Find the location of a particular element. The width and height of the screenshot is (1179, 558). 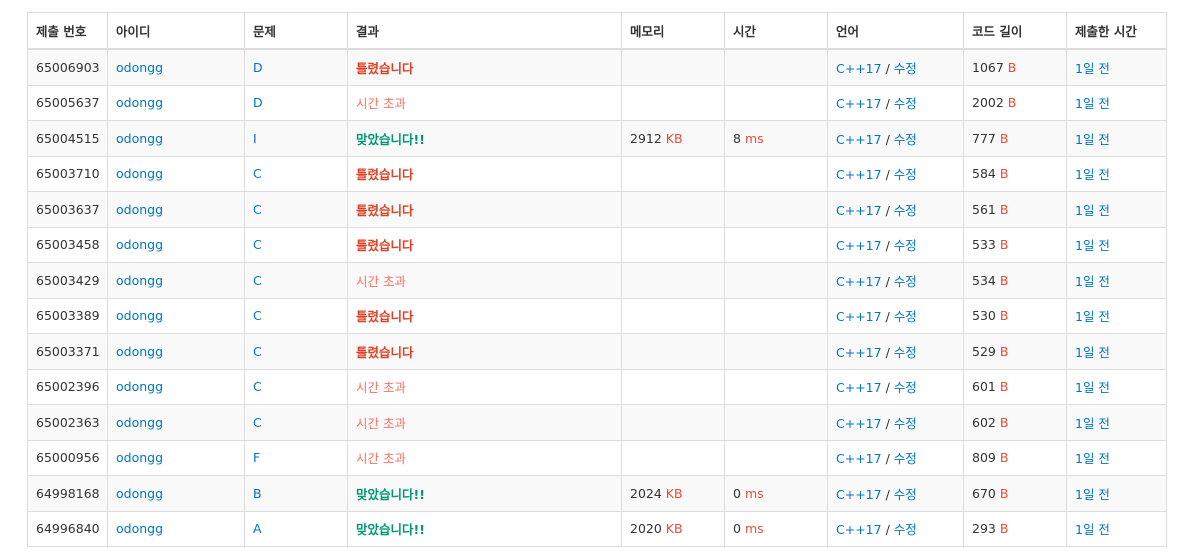

submission-id-cell: 64998168 is located at coordinates (67, 493).